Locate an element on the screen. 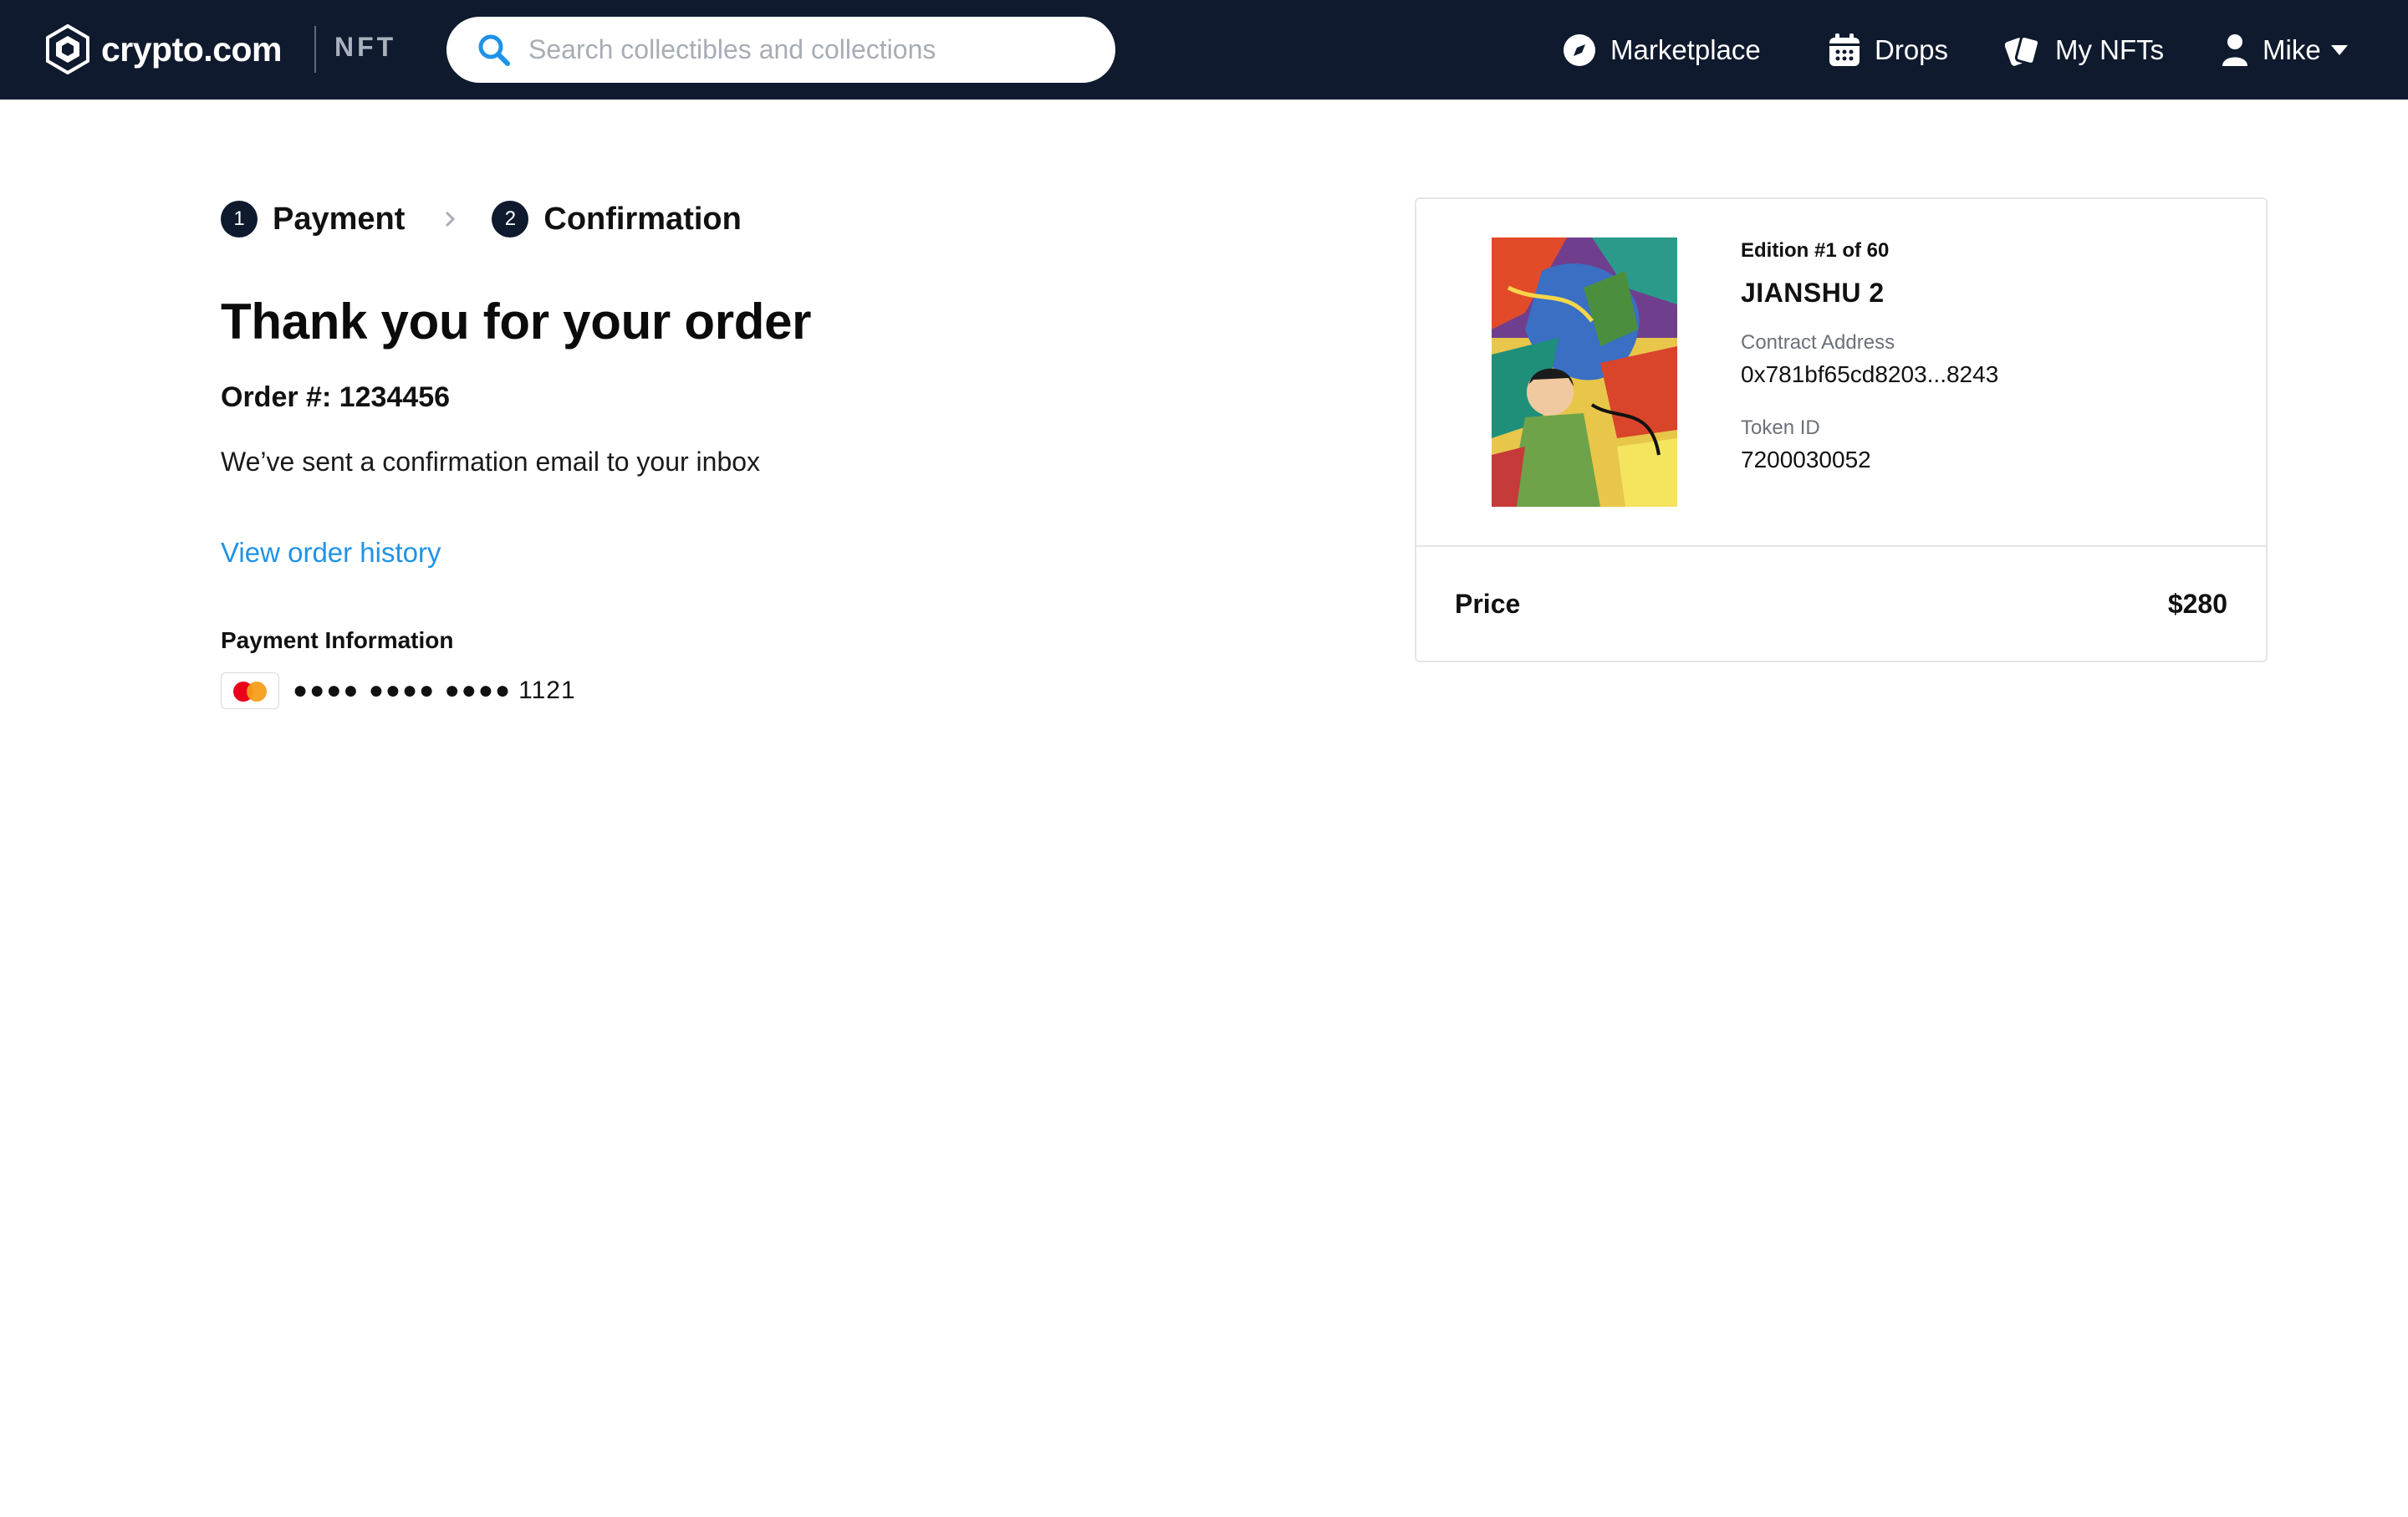  page-title: Thank you for your order is located at coordinates (517, 322).